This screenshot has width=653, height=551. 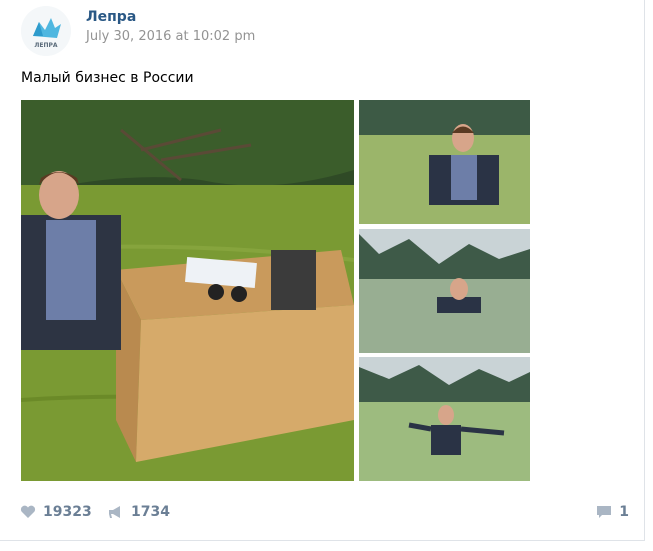 I want to click on author-avatar: ЛЕПРА, so click(x=46, y=31).